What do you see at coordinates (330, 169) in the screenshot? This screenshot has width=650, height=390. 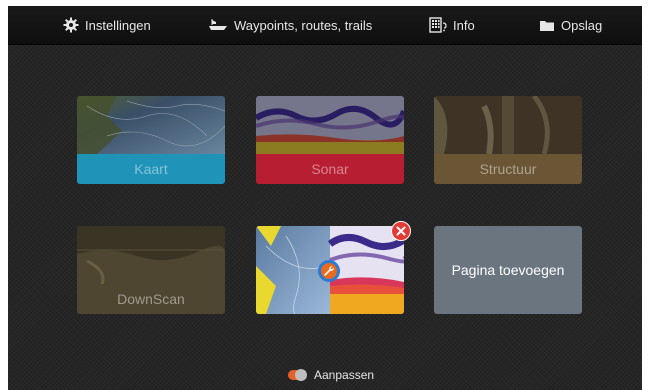 I see `tile-sonar-label: Sonar` at bounding box center [330, 169].